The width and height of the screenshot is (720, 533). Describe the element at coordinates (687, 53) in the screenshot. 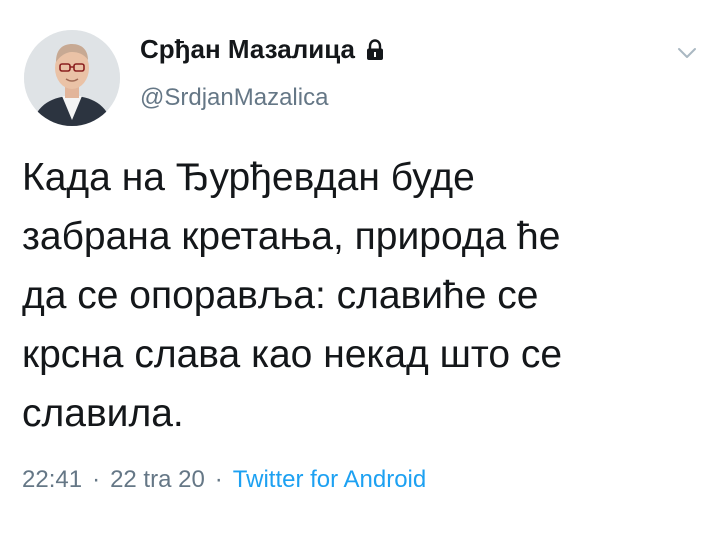

I see `chevron-down-icon` at that location.